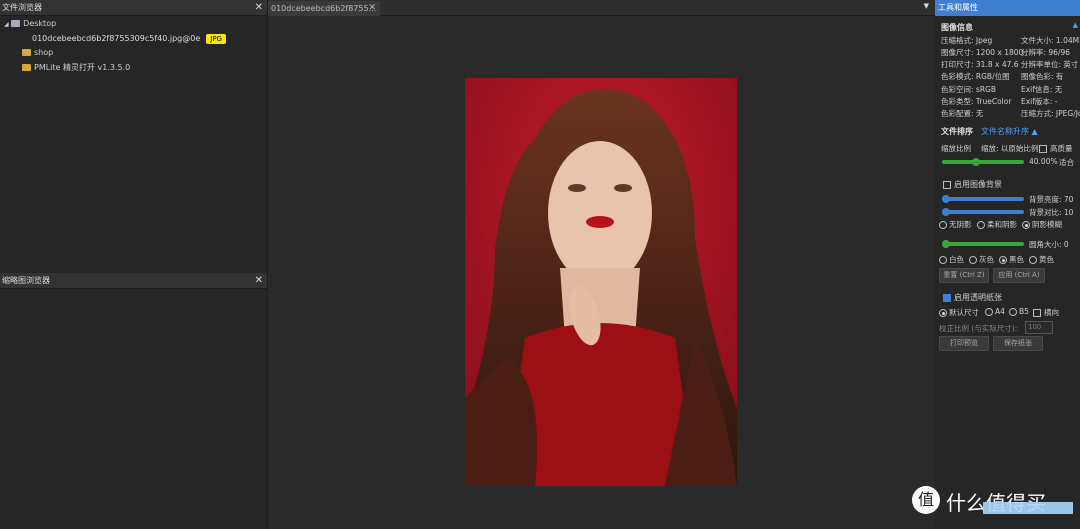 The image size is (1080, 529). What do you see at coordinates (926, 500) in the screenshot?
I see `watermark-logo-icon: 值` at bounding box center [926, 500].